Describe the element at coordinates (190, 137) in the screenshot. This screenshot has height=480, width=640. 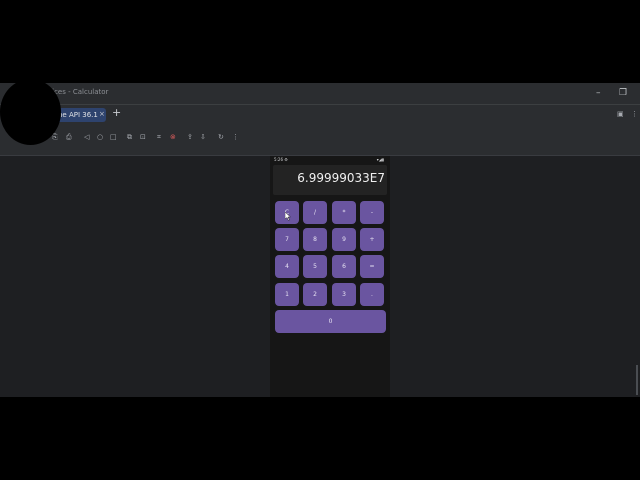
I see `upload-icon: ⇪` at that location.